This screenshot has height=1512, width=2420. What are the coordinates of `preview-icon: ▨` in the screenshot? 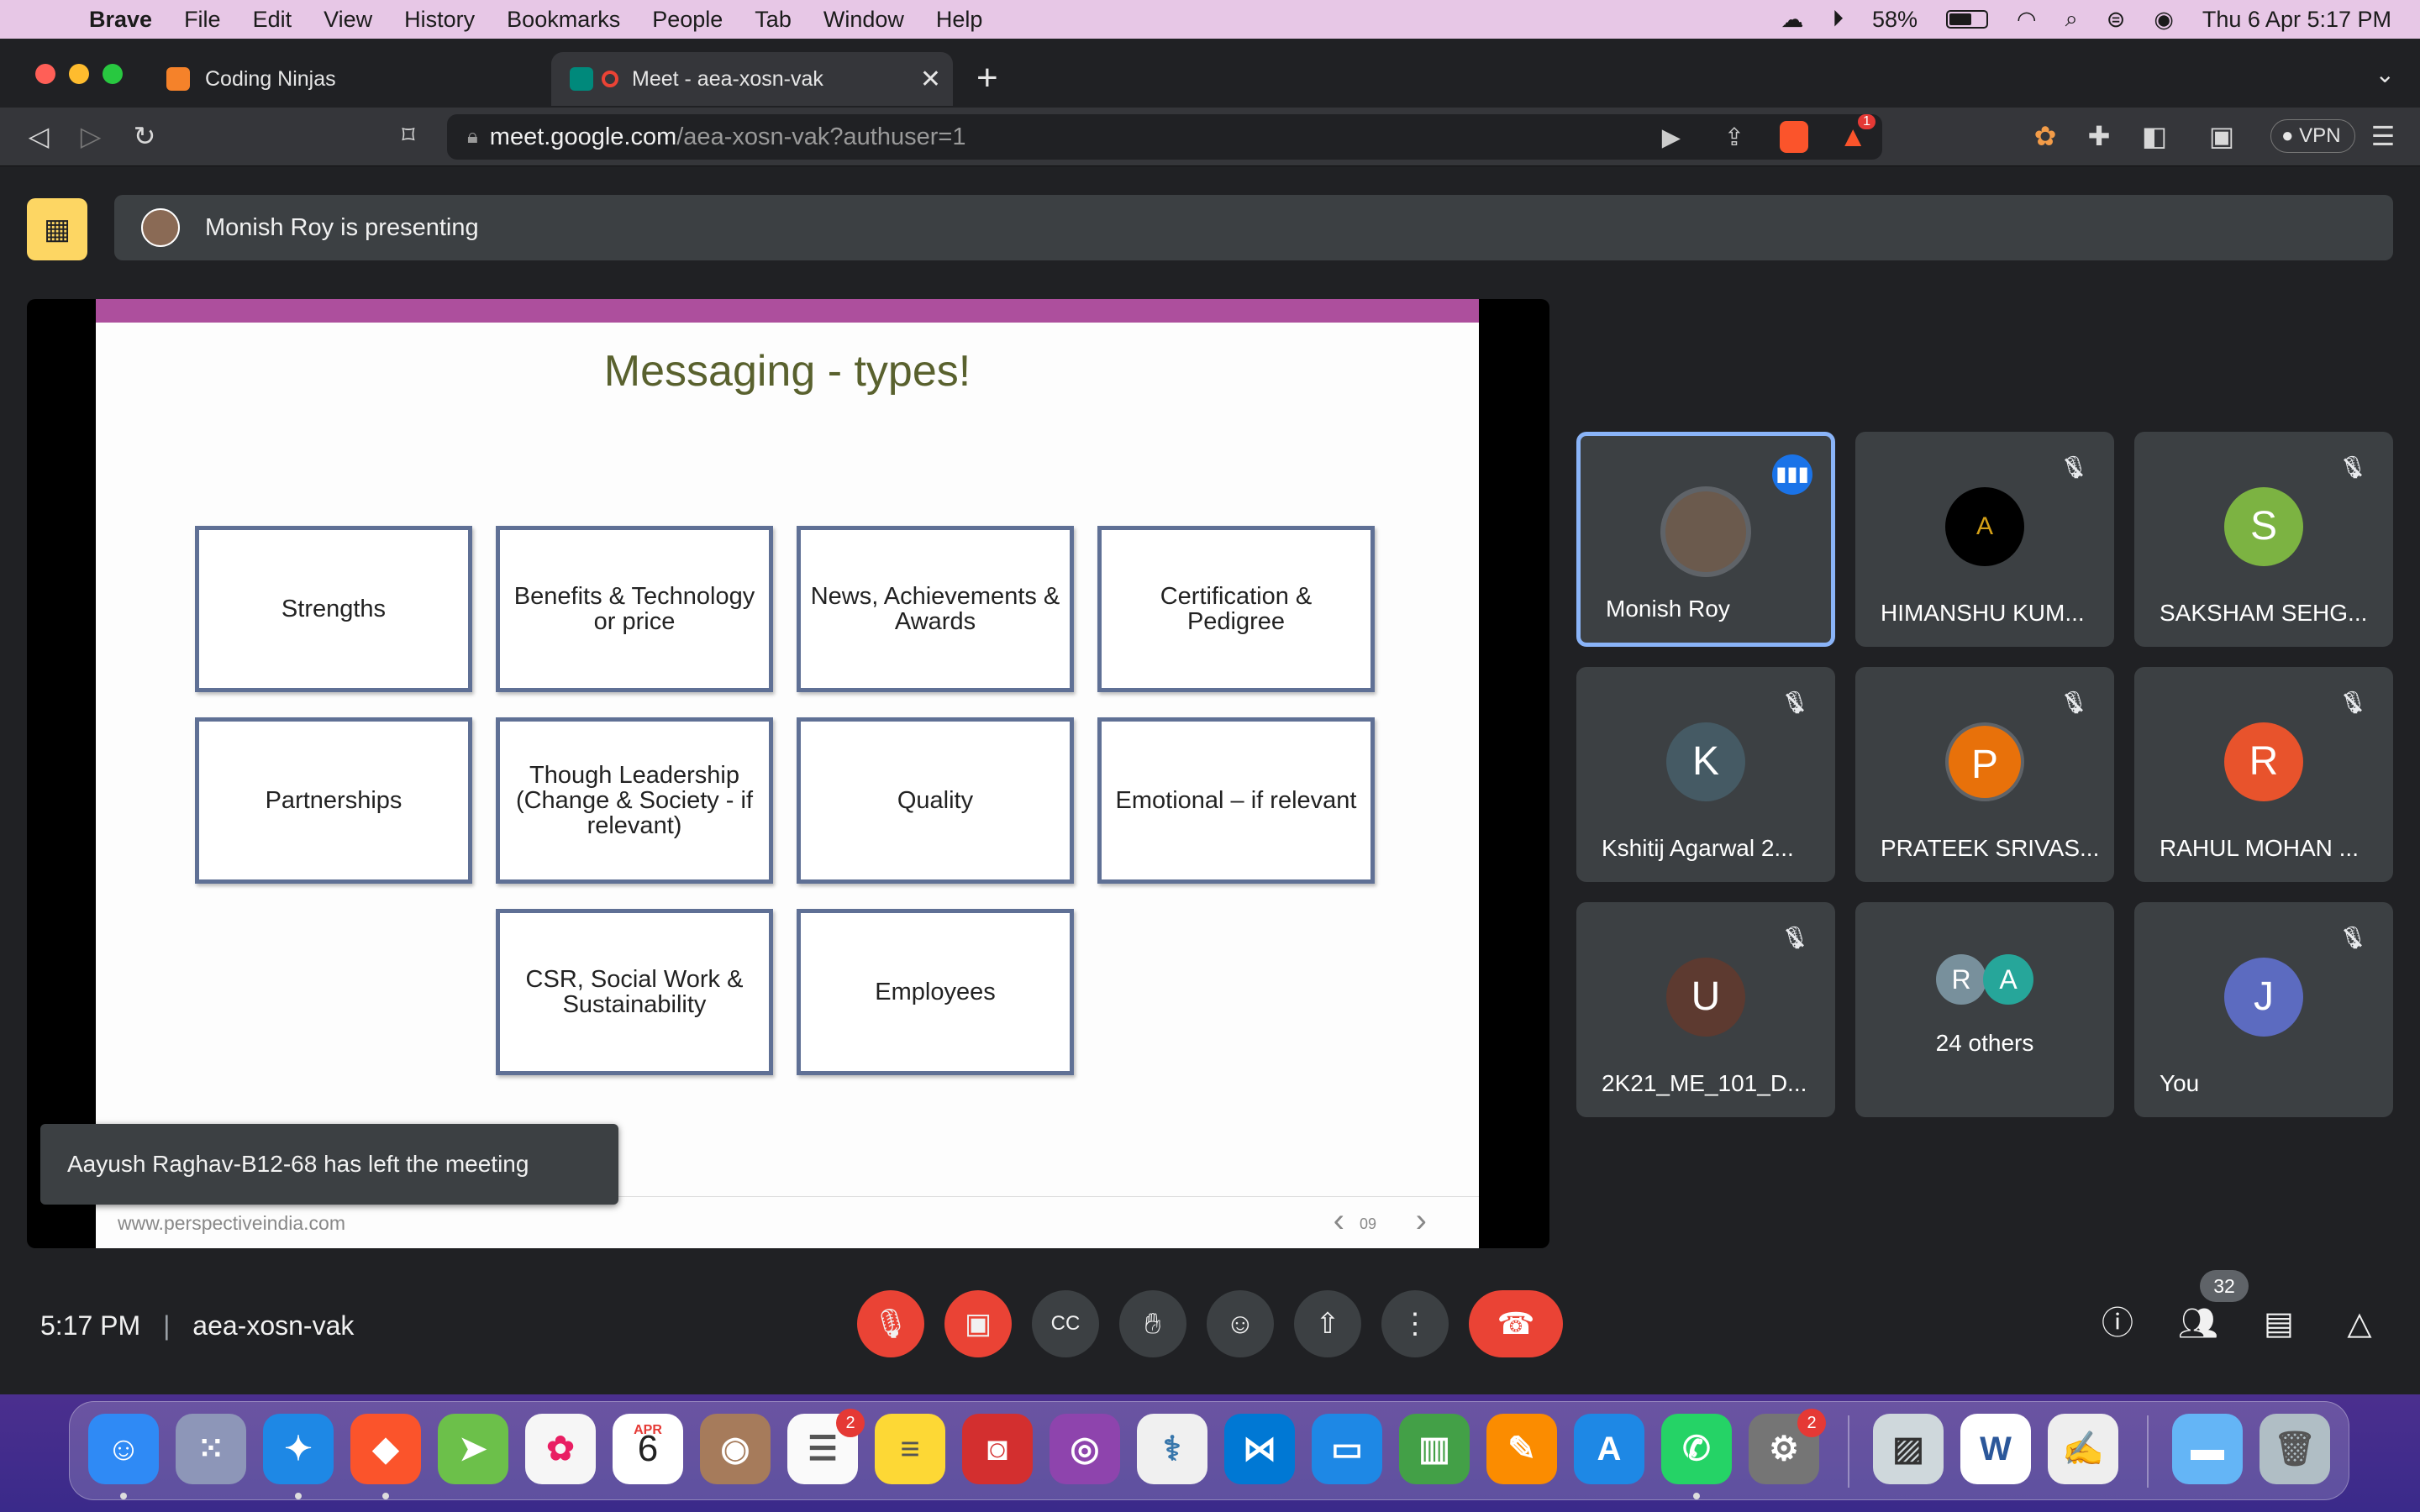 It's located at (1909, 1449).